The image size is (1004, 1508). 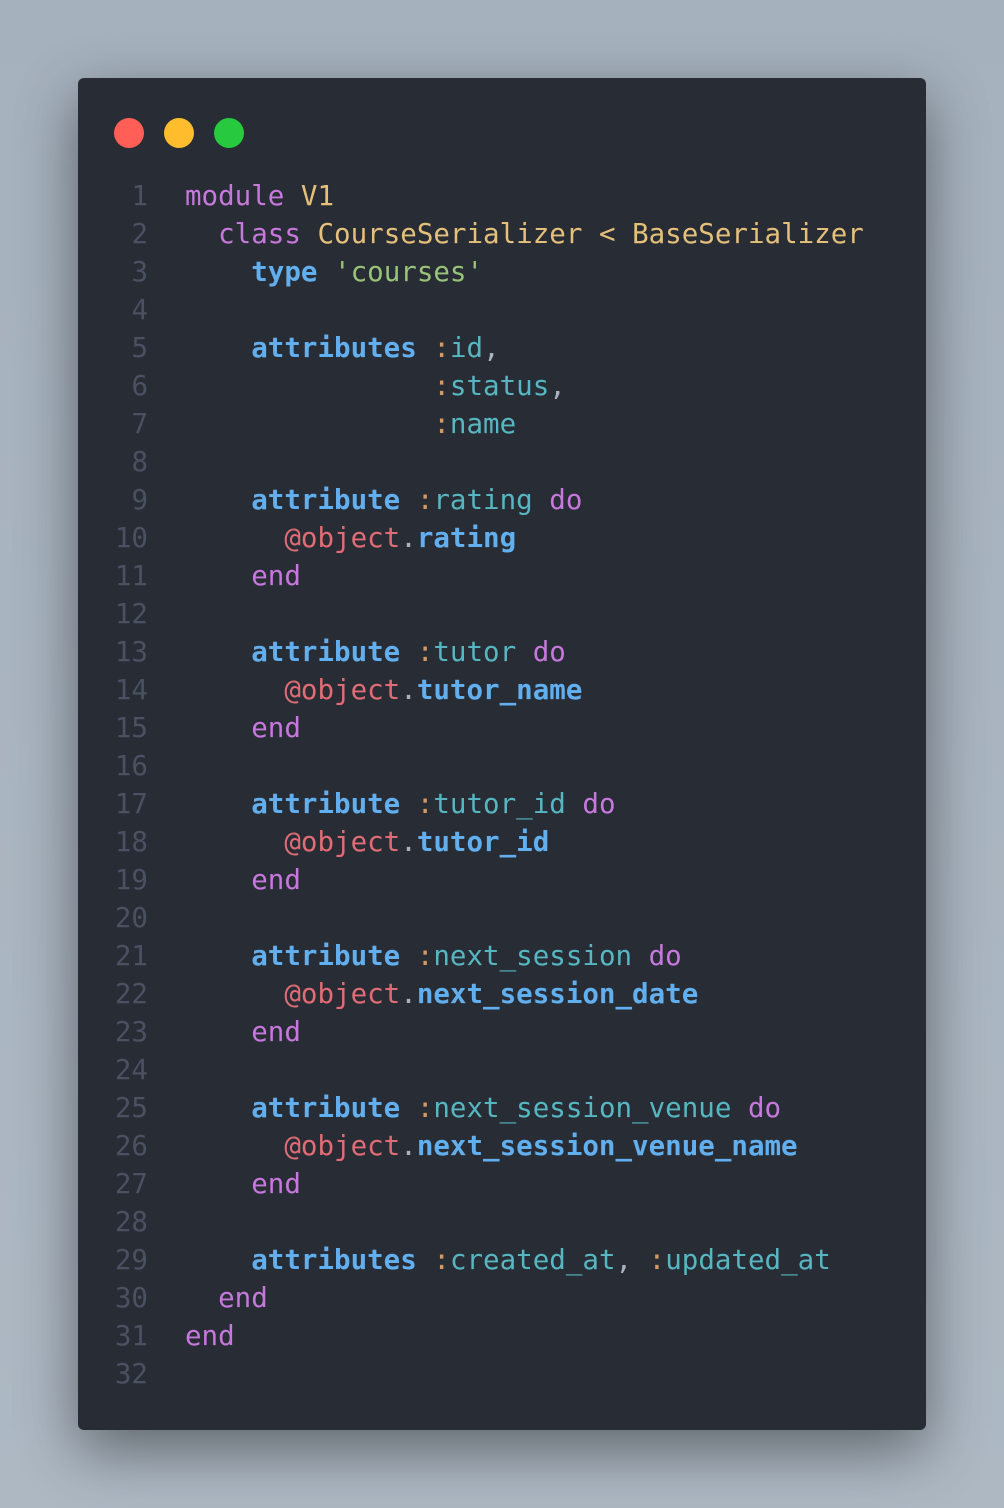 What do you see at coordinates (499, 386) in the screenshot?
I see `code-token: status` at bounding box center [499, 386].